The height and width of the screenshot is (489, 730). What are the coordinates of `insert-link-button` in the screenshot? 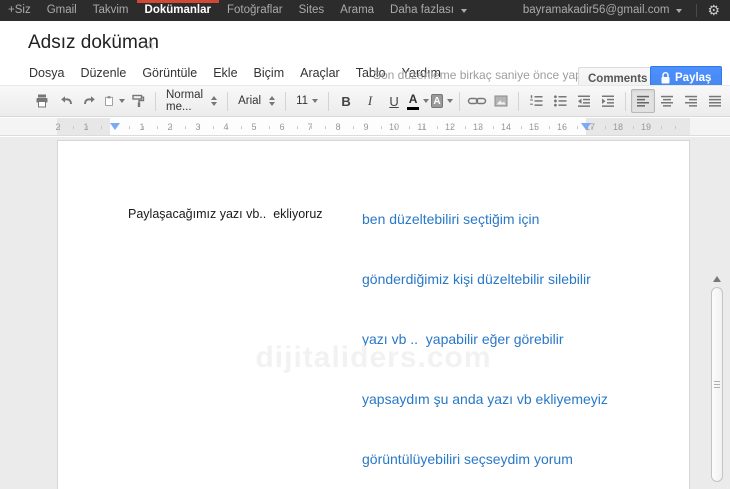 It's located at (477, 101).